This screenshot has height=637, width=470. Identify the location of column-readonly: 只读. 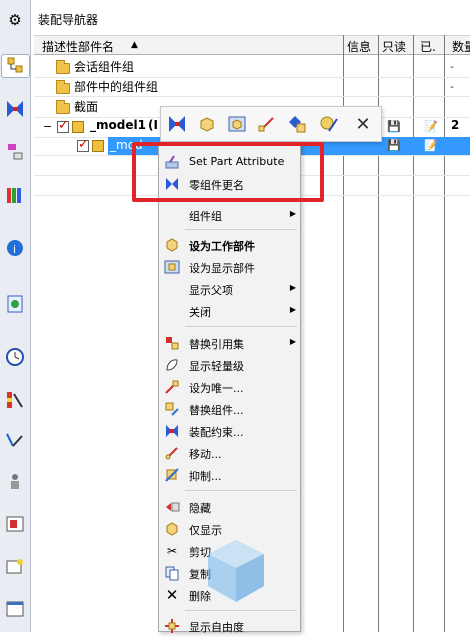
(394, 46).